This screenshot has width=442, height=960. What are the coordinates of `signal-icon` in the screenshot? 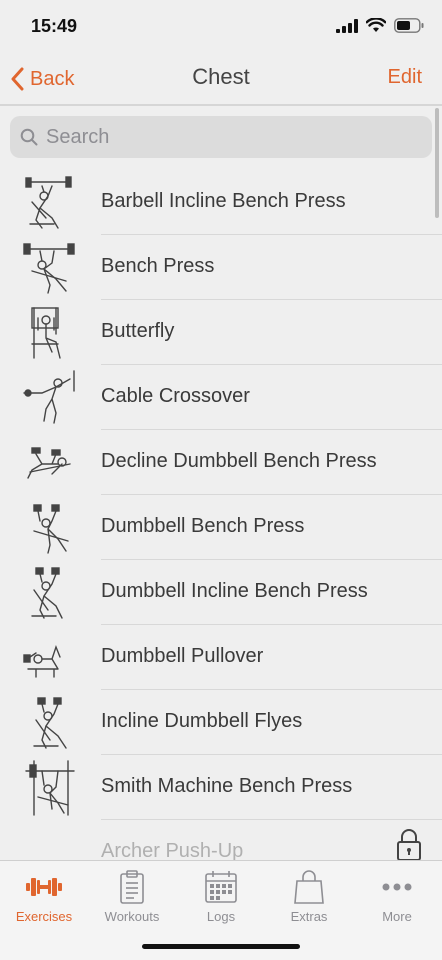 It's located at (347, 25).